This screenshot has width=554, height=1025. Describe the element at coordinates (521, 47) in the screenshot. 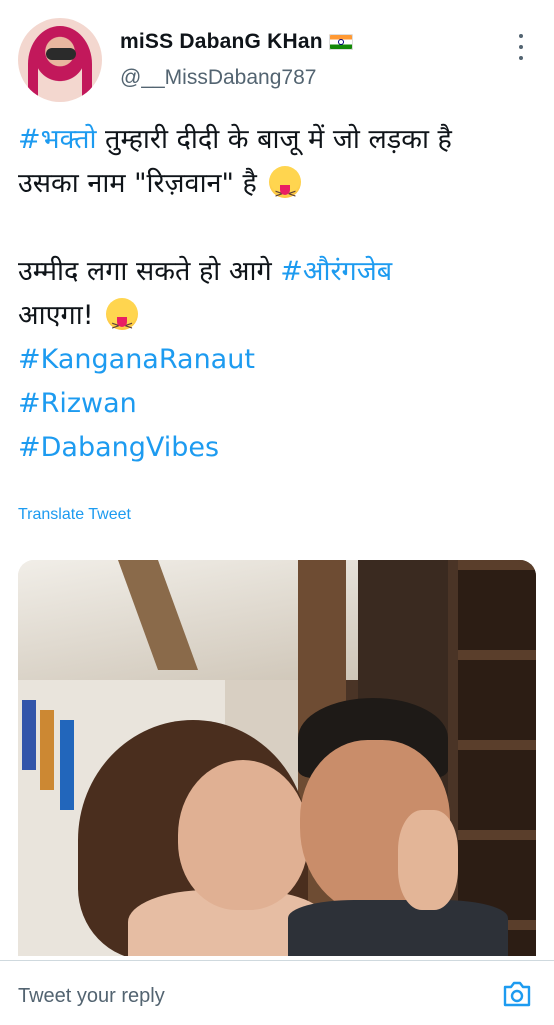

I see `more-options-icon` at that location.